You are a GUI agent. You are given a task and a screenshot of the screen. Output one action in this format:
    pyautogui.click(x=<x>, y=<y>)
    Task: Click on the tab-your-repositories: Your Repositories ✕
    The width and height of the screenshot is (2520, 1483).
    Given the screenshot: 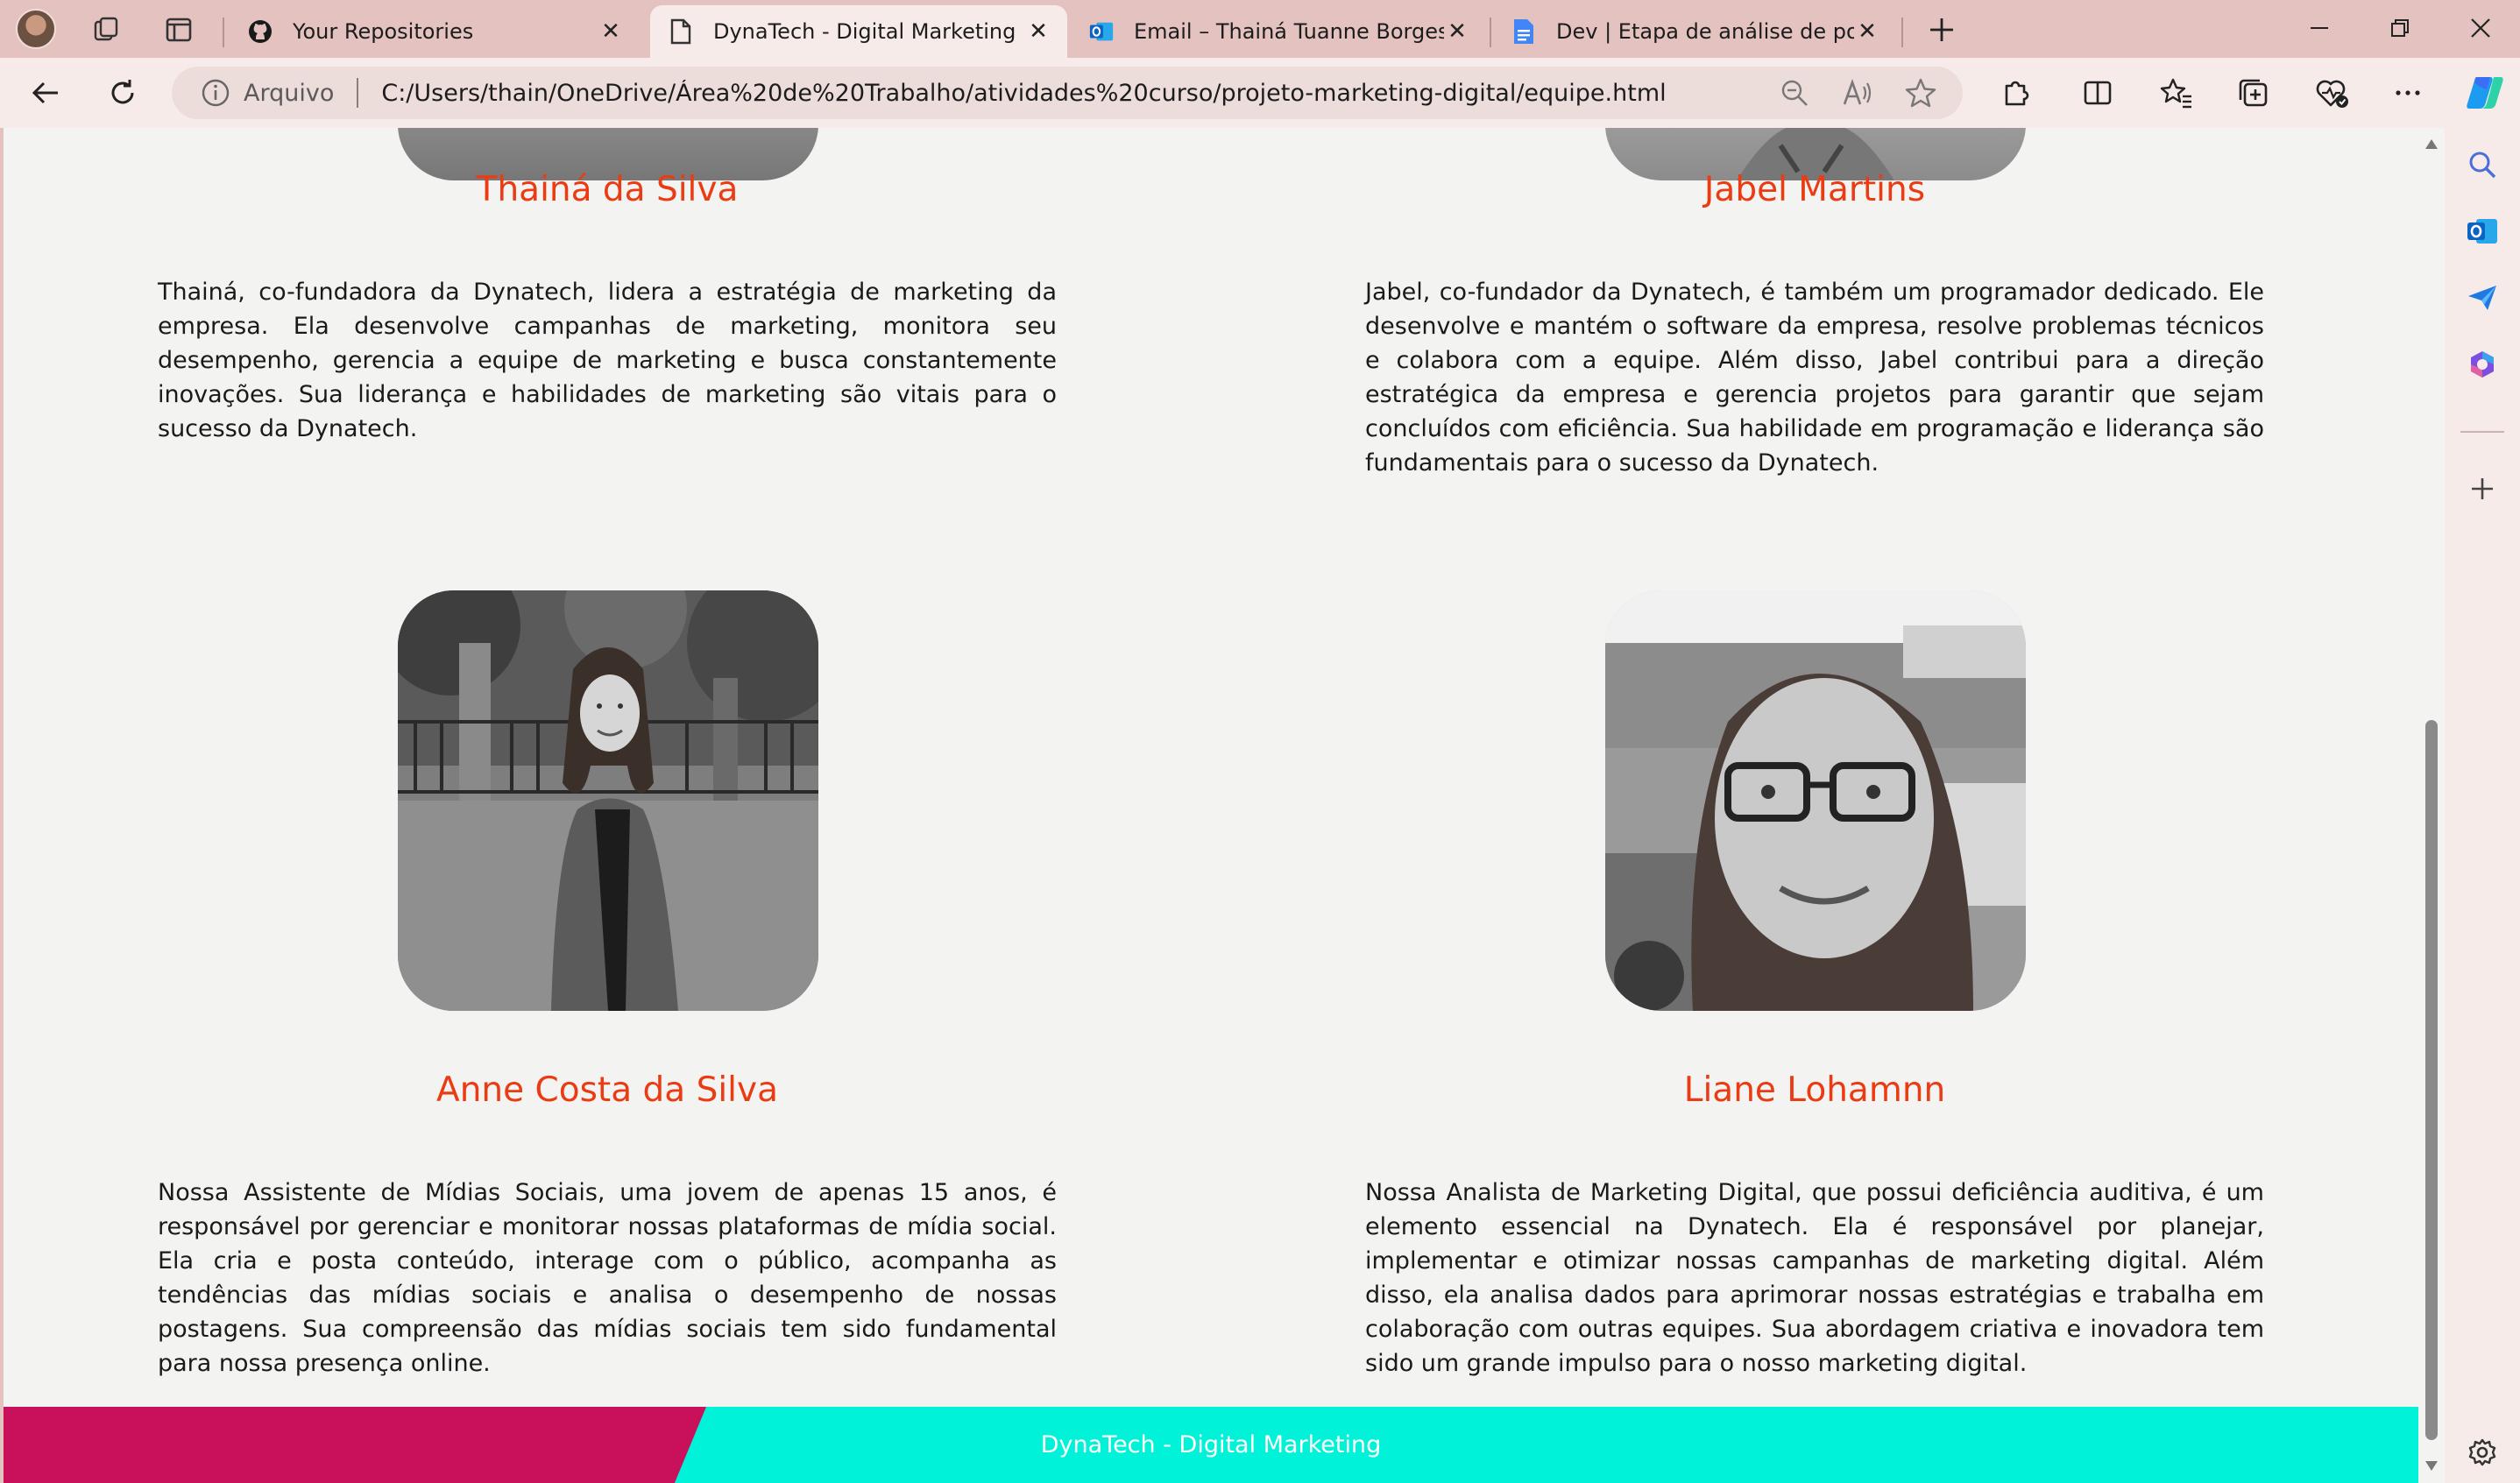 What is the action you would take?
    pyautogui.click(x=435, y=31)
    